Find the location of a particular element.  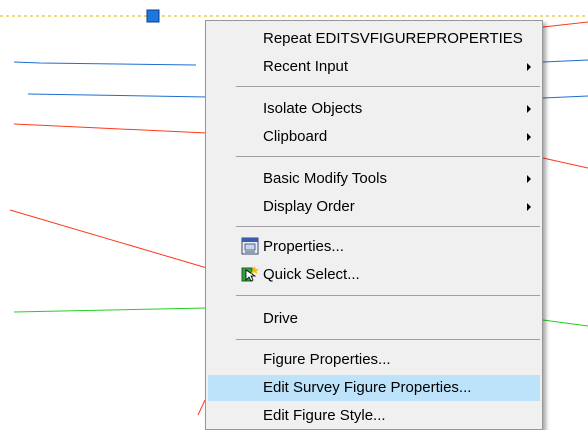

grip-handle is located at coordinates (153, 16).